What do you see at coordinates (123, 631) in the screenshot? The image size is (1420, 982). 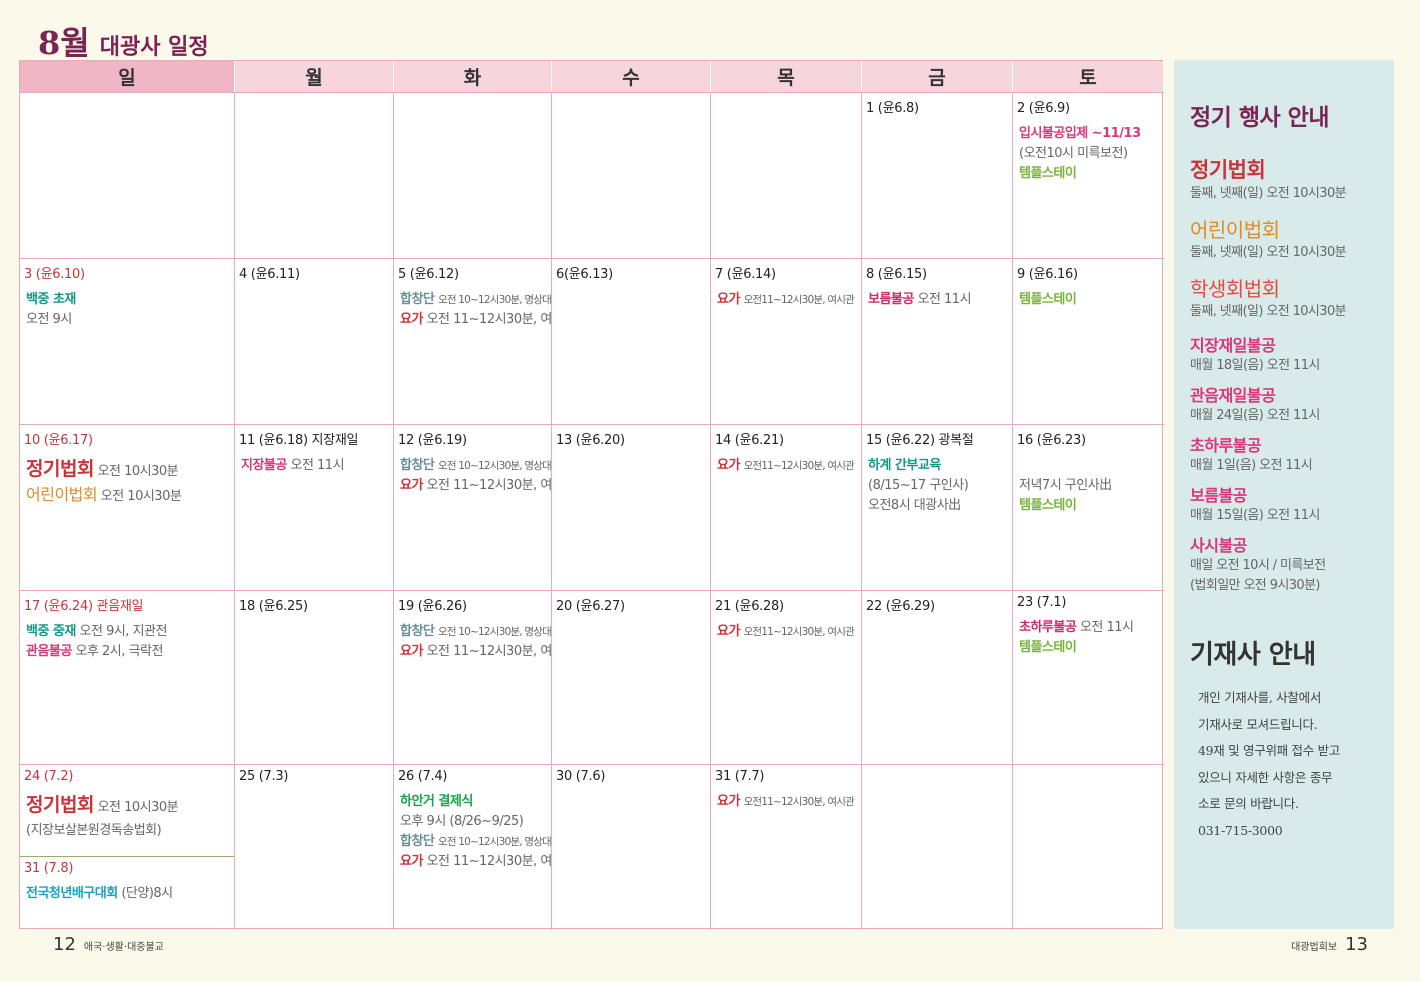 I see `event-detail: 오전 9시, 지관전` at bounding box center [123, 631].